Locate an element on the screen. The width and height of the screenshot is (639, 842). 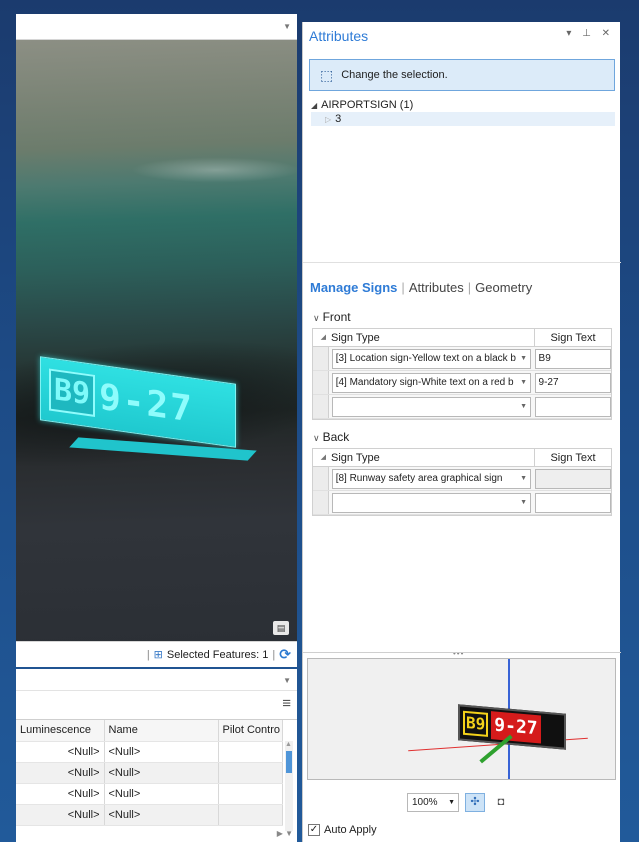
sort-triangle-icon: ◢ is located at coordinates (323, 337).